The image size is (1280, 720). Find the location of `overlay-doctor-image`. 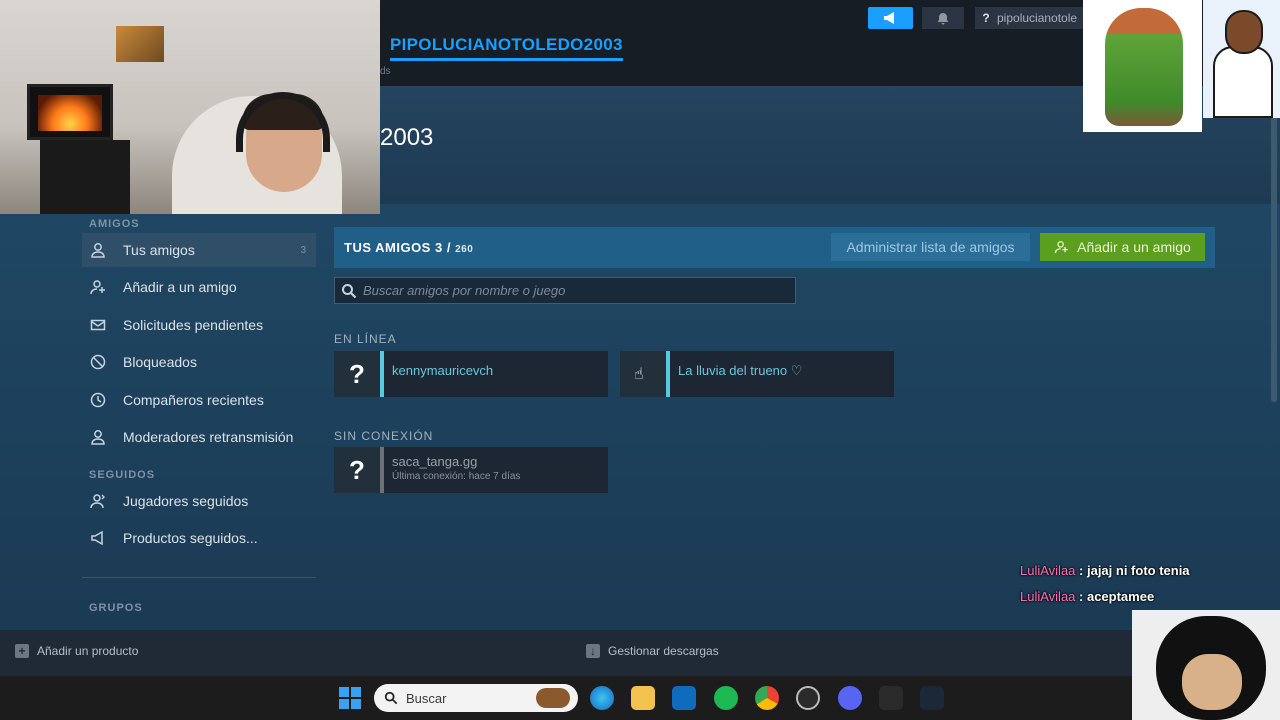

overlay-doctor-image is located at coordinates (1241, 59).